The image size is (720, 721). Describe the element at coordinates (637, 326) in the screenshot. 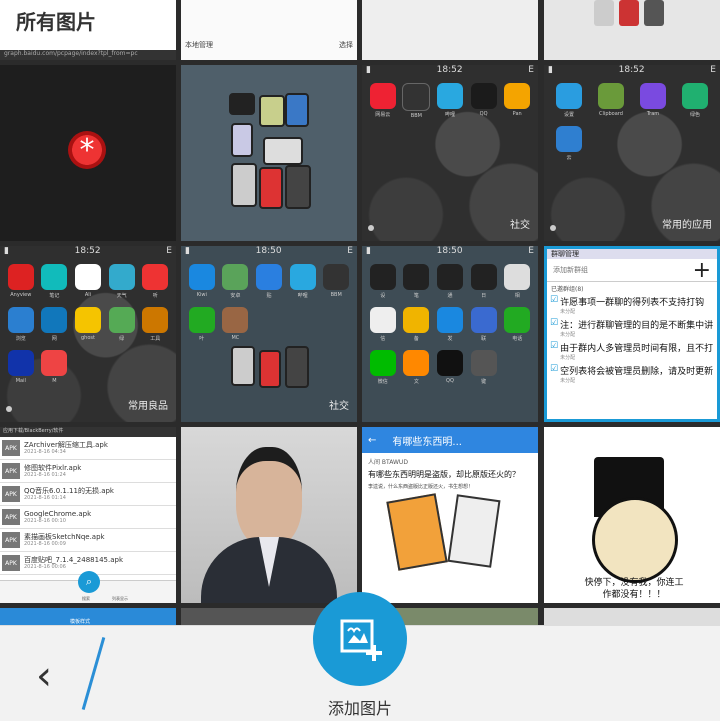

I see `group-item: 注：进行群聊管理的目的是不断集中讲` at that location.